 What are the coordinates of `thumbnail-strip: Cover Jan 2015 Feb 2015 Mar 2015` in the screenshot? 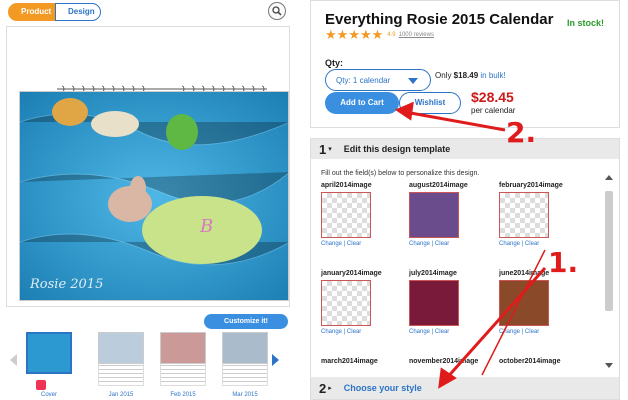 It's located at (148, 365).